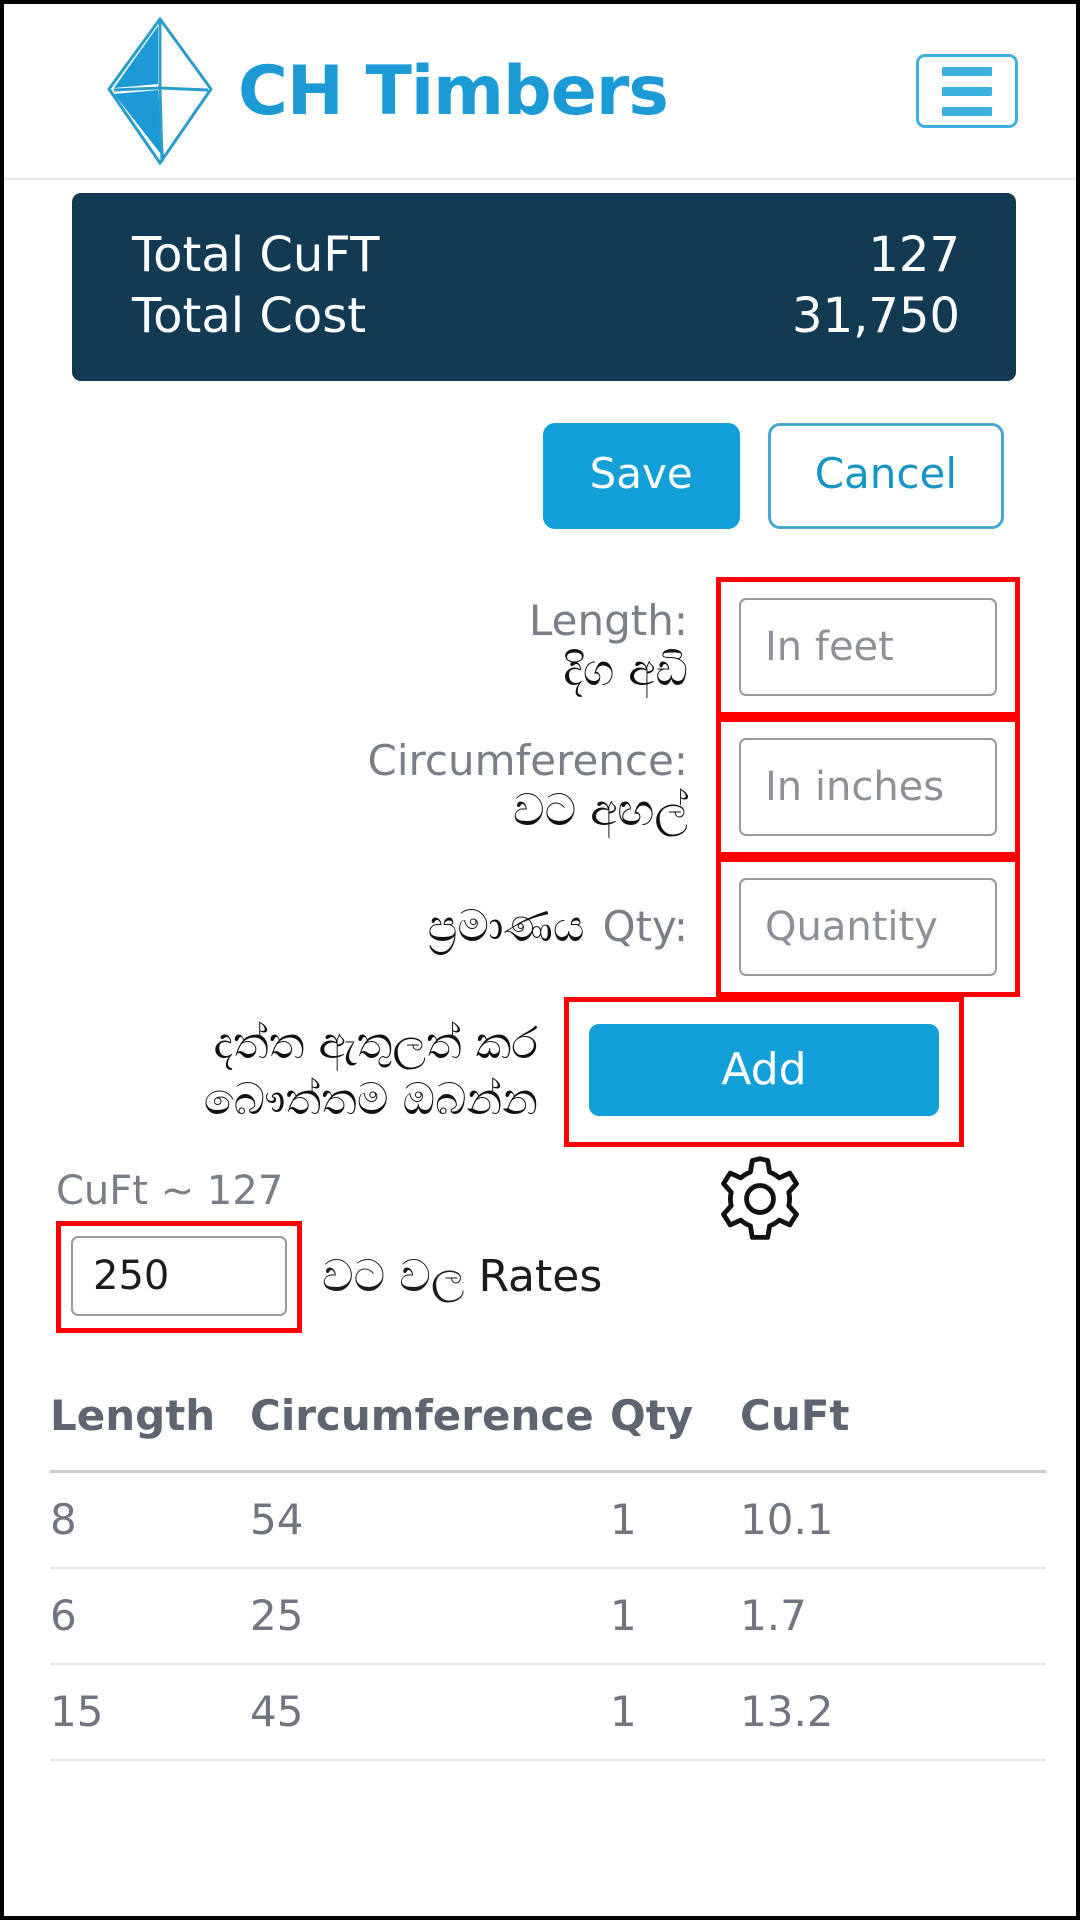  I want to click on add-highlight-box: Add, so click(764, 1071).